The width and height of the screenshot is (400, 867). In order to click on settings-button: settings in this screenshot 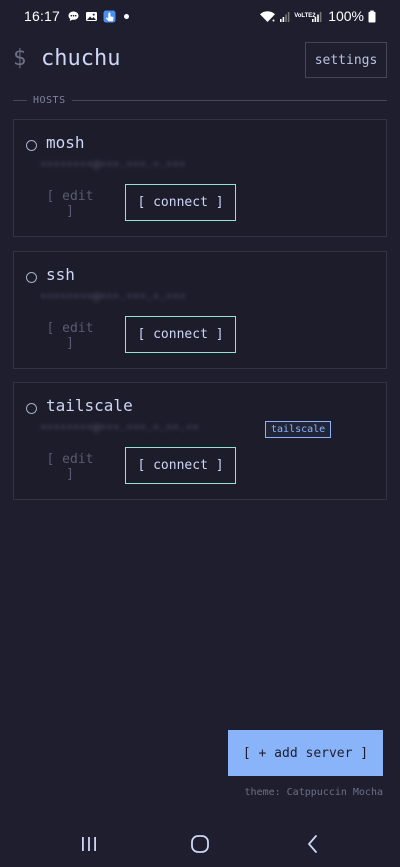, I will do `click(346, 60)`.